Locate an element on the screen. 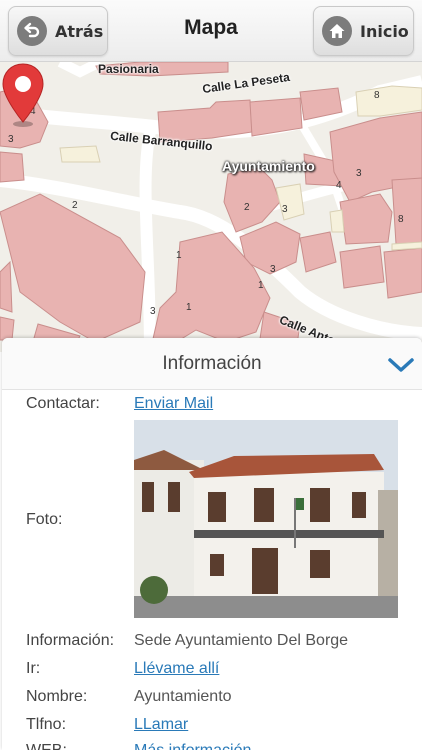 The image size is (422, 750). home-button: Inicio is located at coordinates (363, 31).